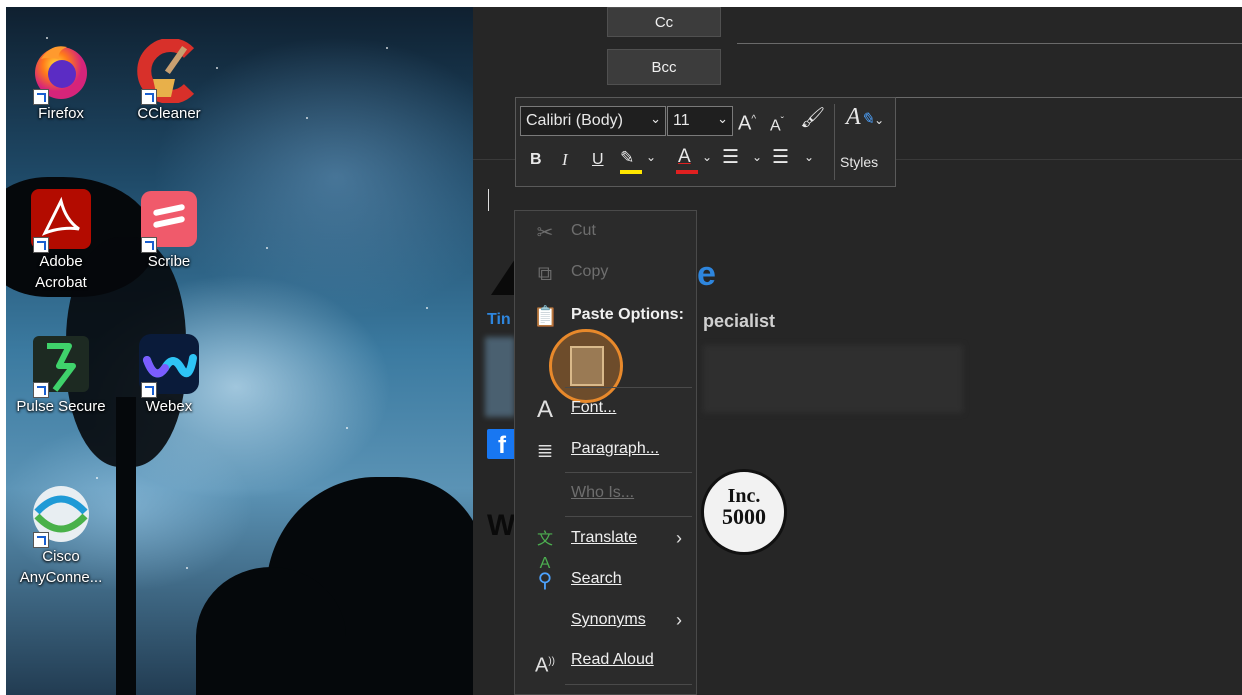  I want to click on italic-button: I, so click(565, 160).